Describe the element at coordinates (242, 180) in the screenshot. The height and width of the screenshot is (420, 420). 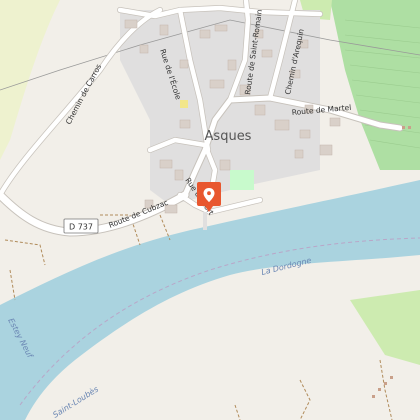
I see `park-area` at that location.